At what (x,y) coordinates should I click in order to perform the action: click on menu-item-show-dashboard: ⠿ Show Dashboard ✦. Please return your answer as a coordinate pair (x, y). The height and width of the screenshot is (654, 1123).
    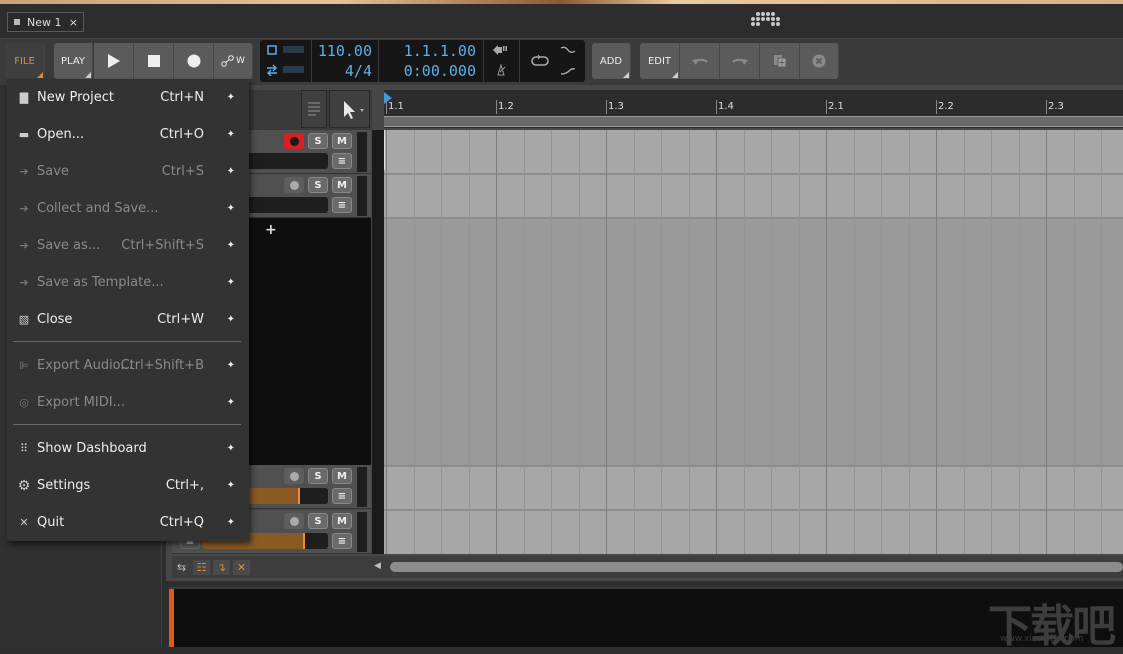
    Looking at the image, I should click on (128, 448).